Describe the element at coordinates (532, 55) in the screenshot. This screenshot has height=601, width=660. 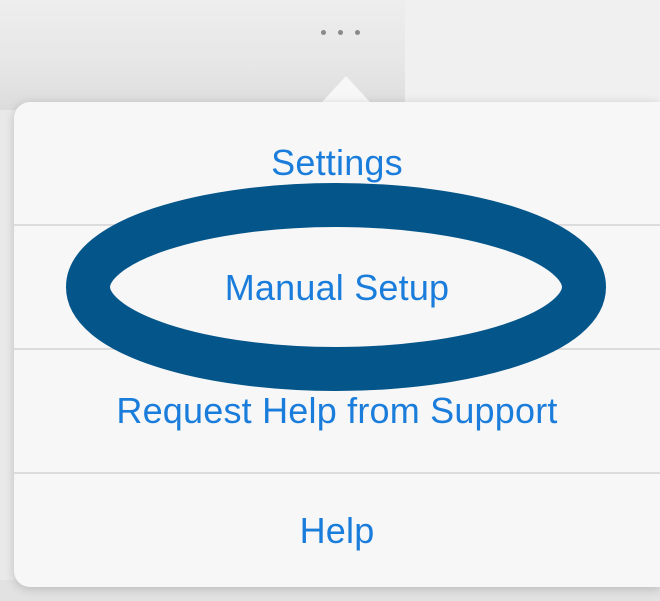
I see `background-top-right-panel` at that location.